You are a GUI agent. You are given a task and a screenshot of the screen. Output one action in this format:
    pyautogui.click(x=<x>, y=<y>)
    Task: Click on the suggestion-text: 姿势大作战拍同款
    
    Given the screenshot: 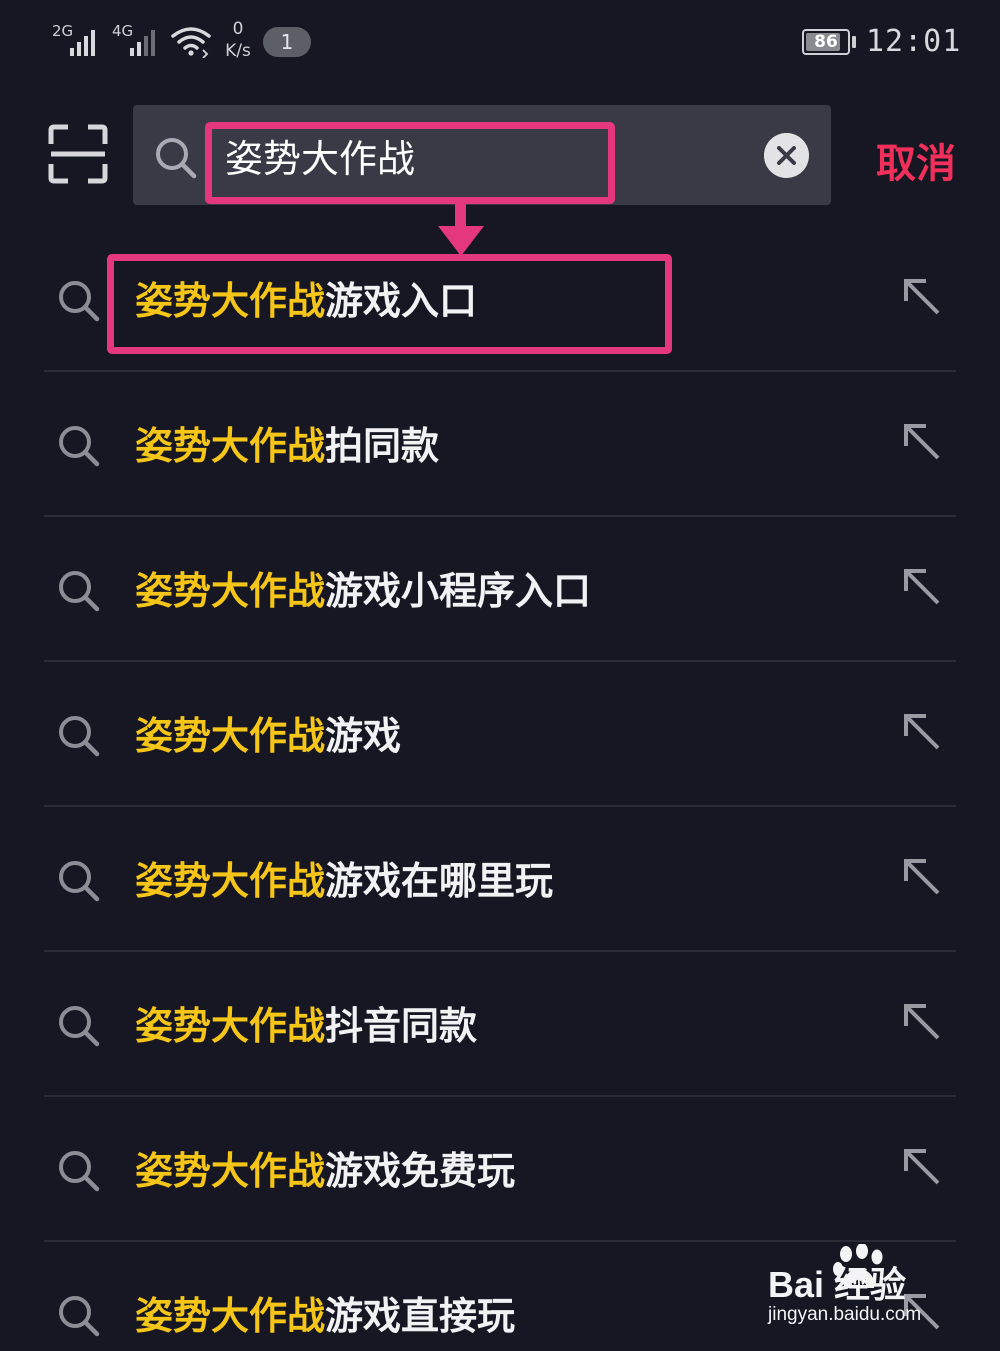 What is the action you would take?
    pyautogui.click(x=287, y=446)
    